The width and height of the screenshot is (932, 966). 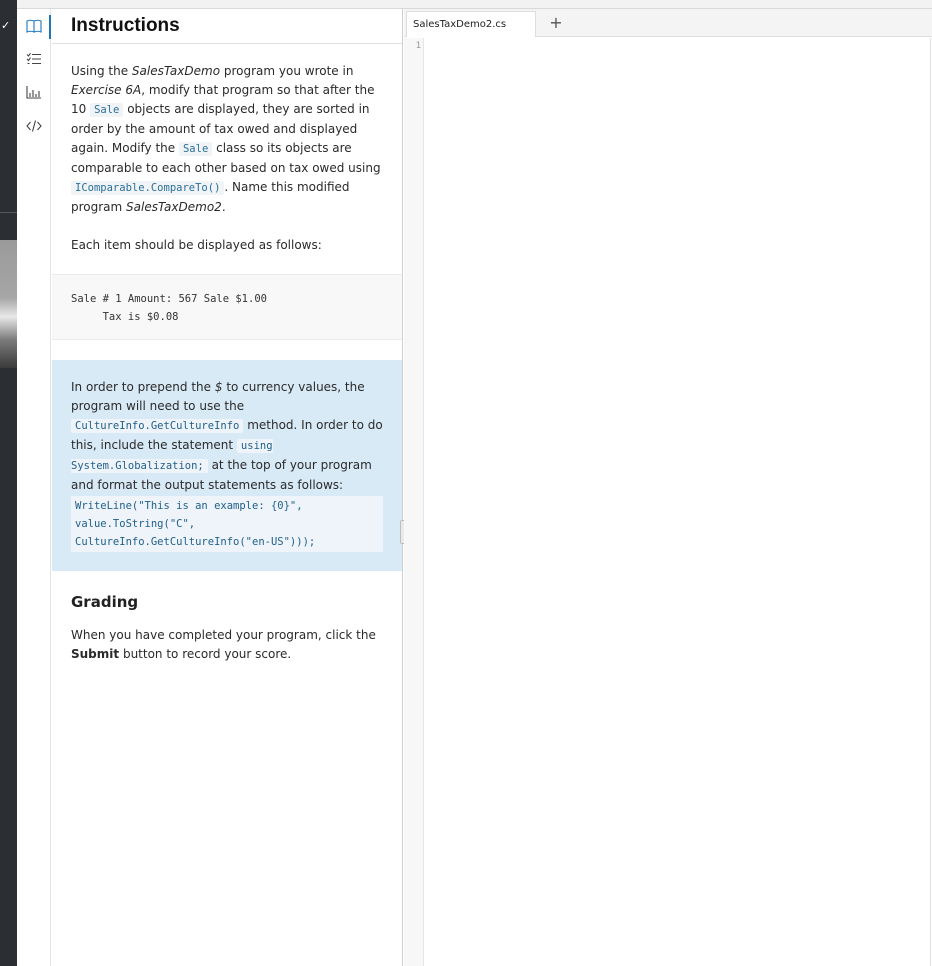 I want to click on submit-label: Submit, so click(x=95, y=654).